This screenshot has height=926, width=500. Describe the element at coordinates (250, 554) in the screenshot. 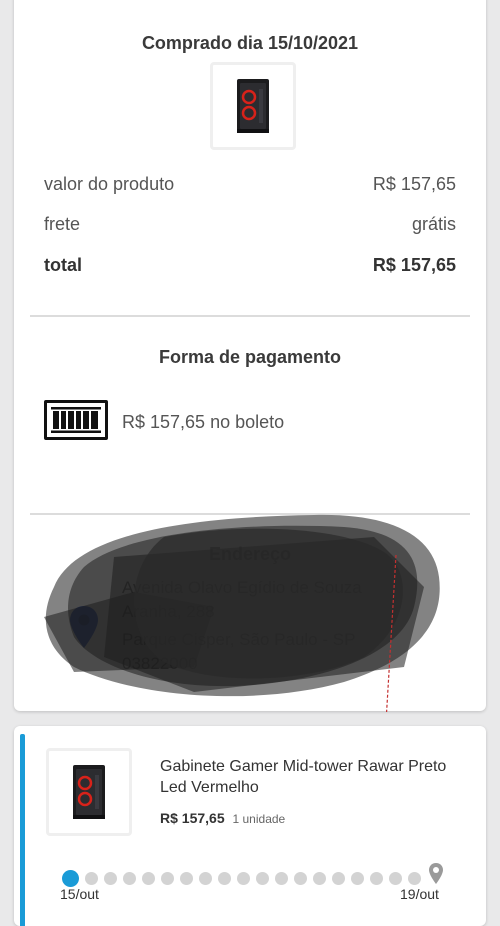

I see `address-heading: Endereço` at that location.